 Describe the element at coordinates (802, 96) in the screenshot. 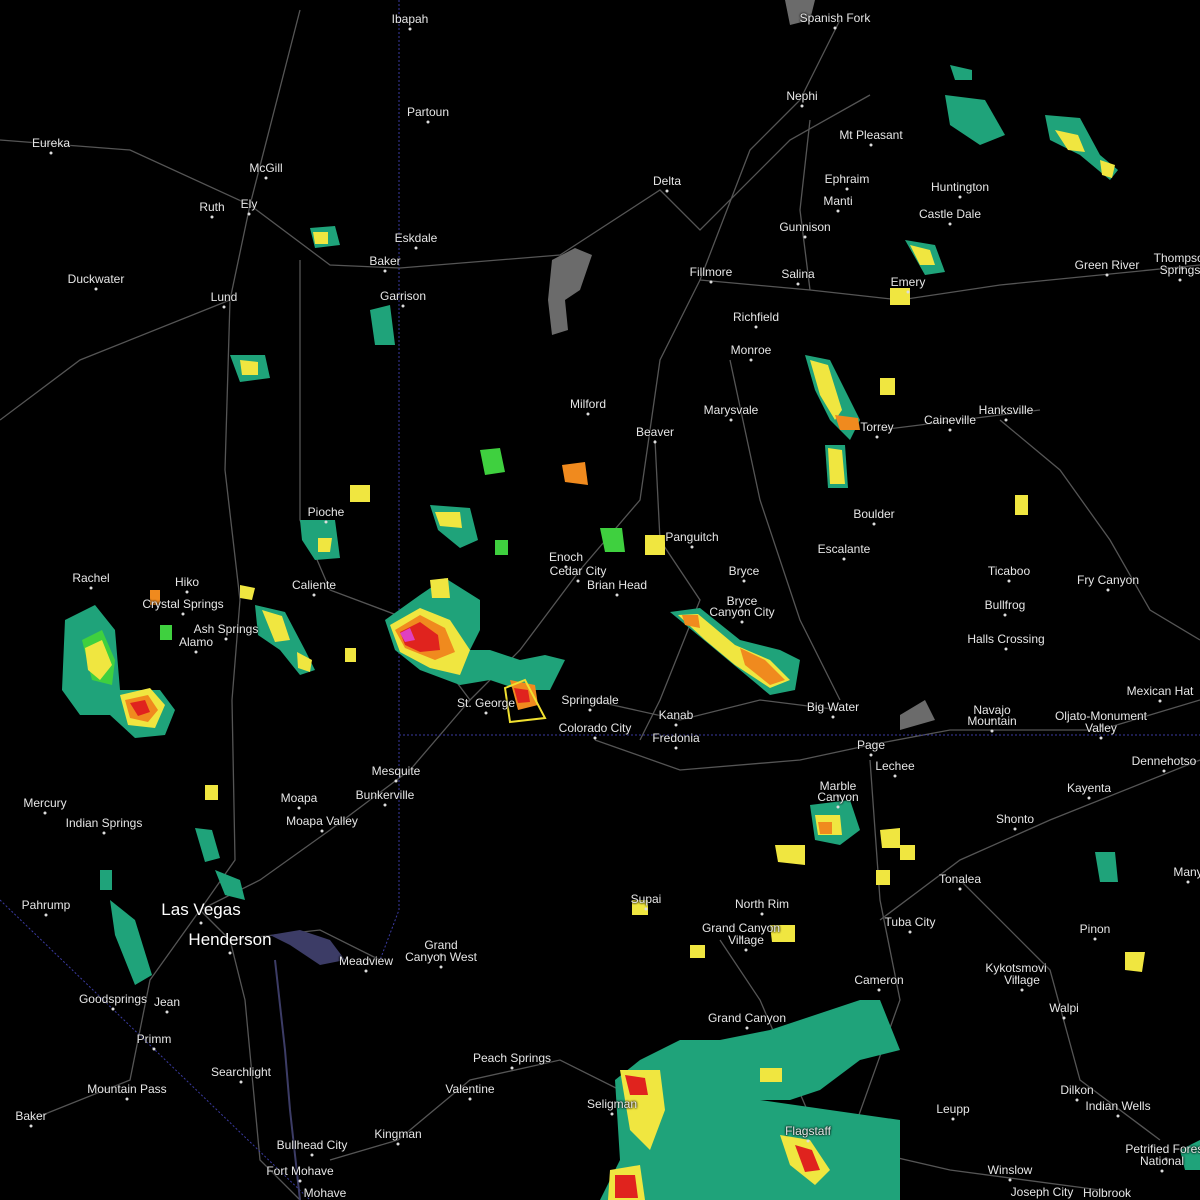

I see `place-label: Nephi` at that location.